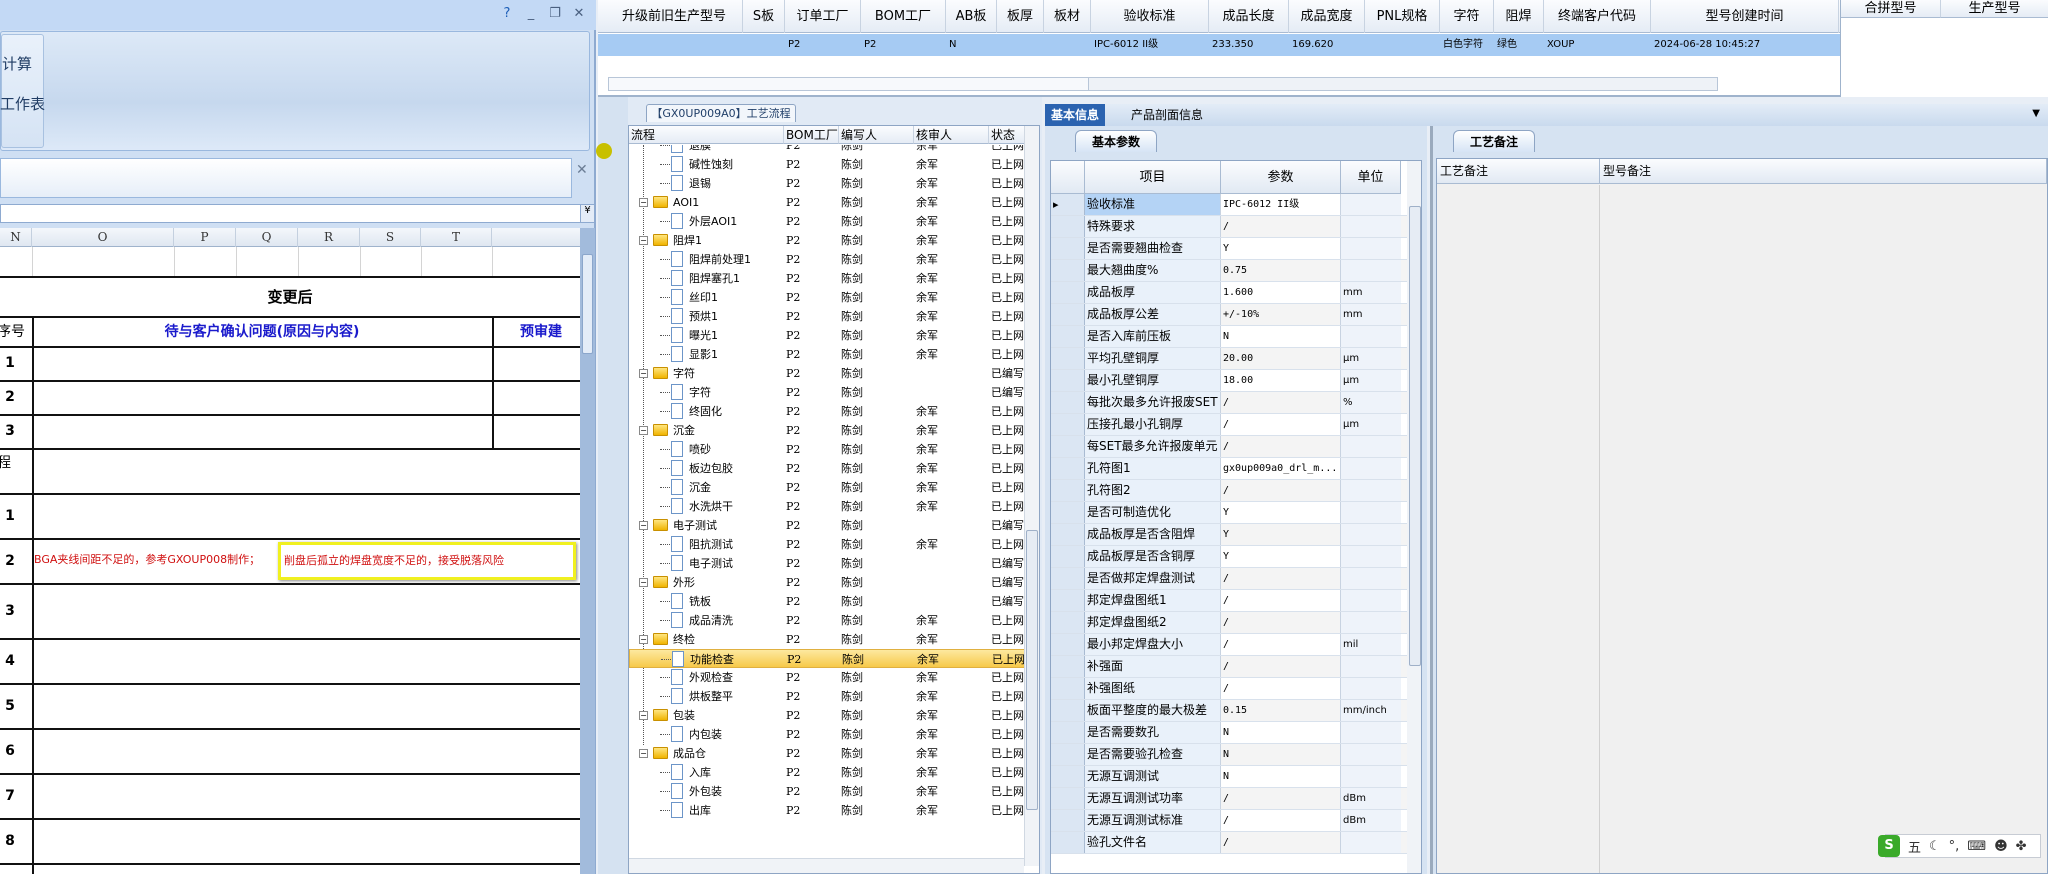 The height and width of the screenshot is (874, 2048). I want to click on tree-item: 功能检查 P2 陈剑 余军 已上网, so click(827, 658).